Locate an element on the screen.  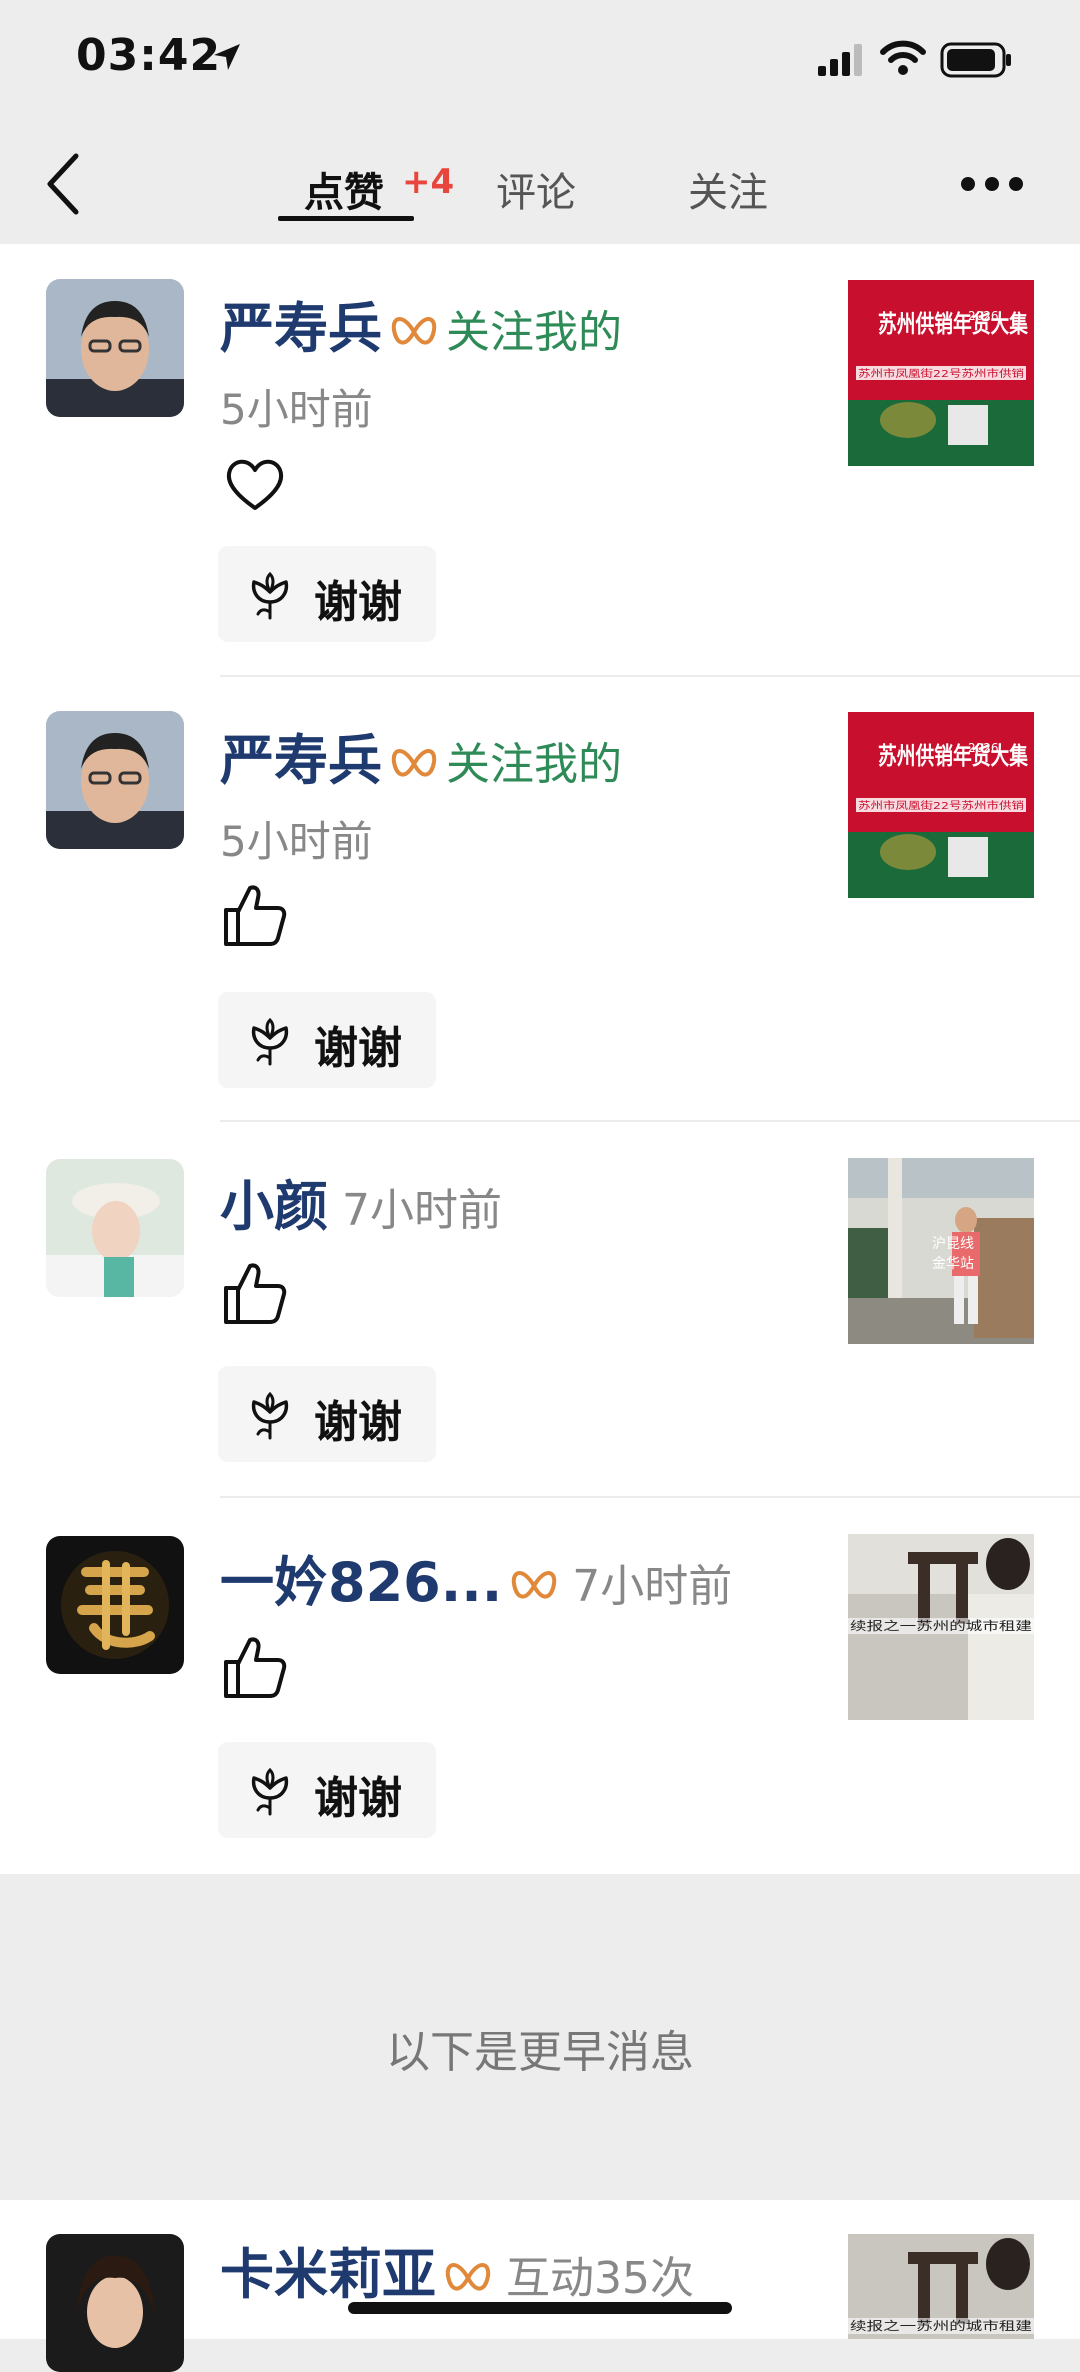
earlier-messages-section: 以下是更早消息 is located at coordinates (540, 2037).